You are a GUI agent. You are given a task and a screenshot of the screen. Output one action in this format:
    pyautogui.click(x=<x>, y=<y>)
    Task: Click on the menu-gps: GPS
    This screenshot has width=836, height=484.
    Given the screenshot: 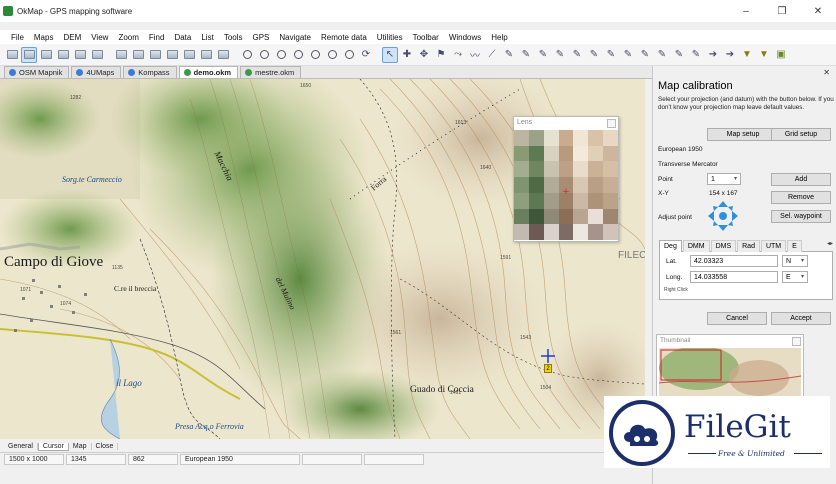 What is the action you would take?
    pyautogui.click(x=261, y=37)
    